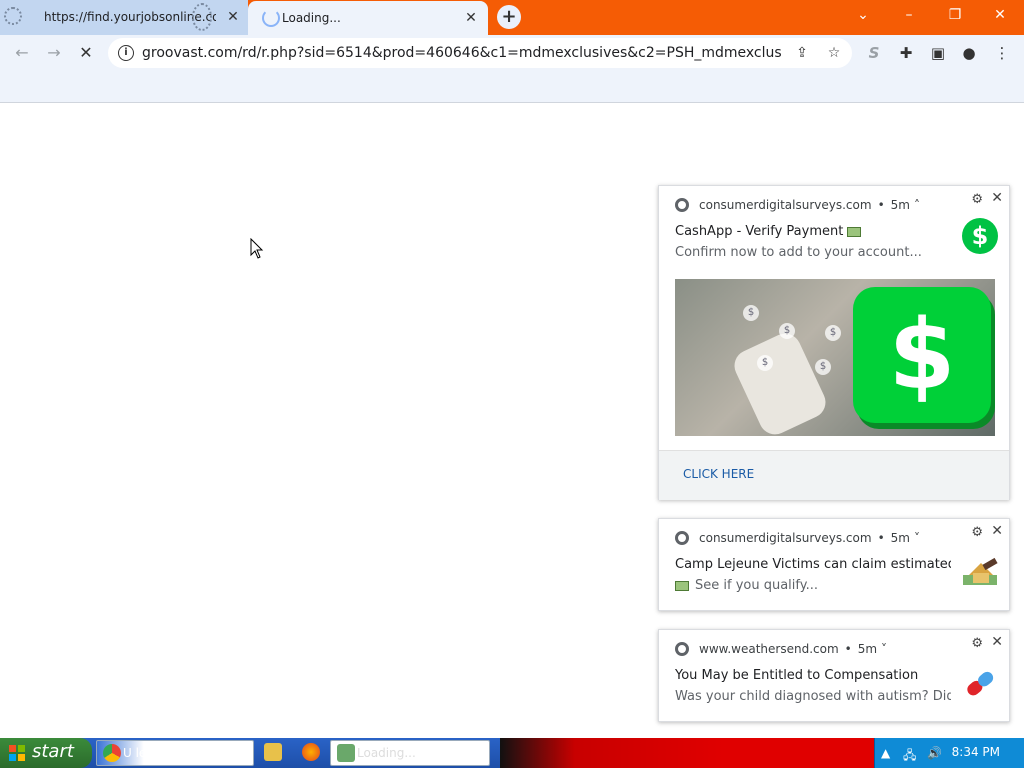  Describe the element at coordinates (46, 753) in the screenshot. I see `start-button: start` at that location.